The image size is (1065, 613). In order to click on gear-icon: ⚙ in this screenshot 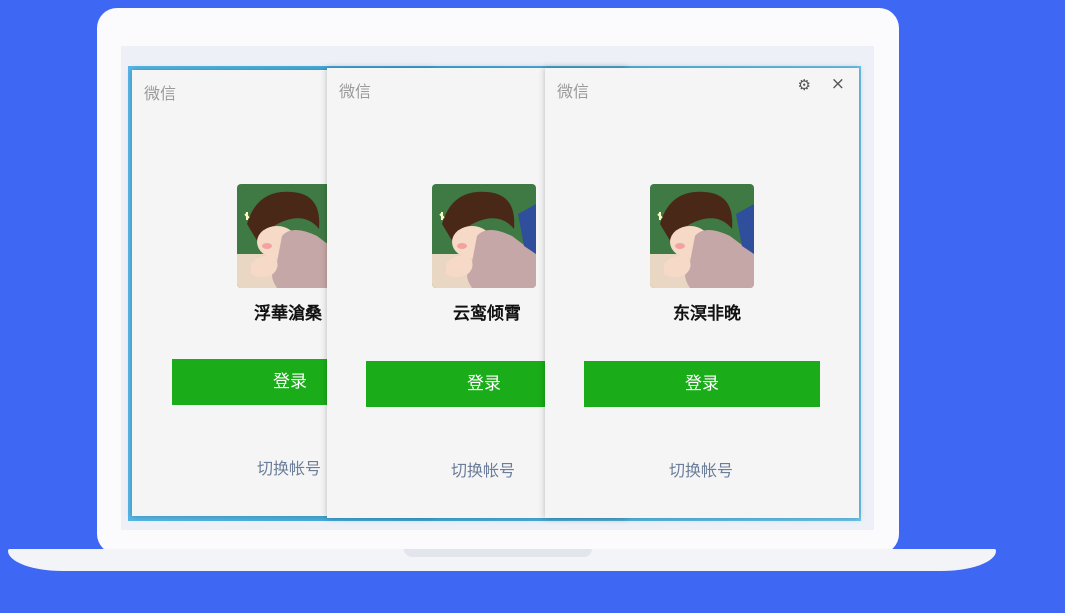, I will do `click(804, 85)`.